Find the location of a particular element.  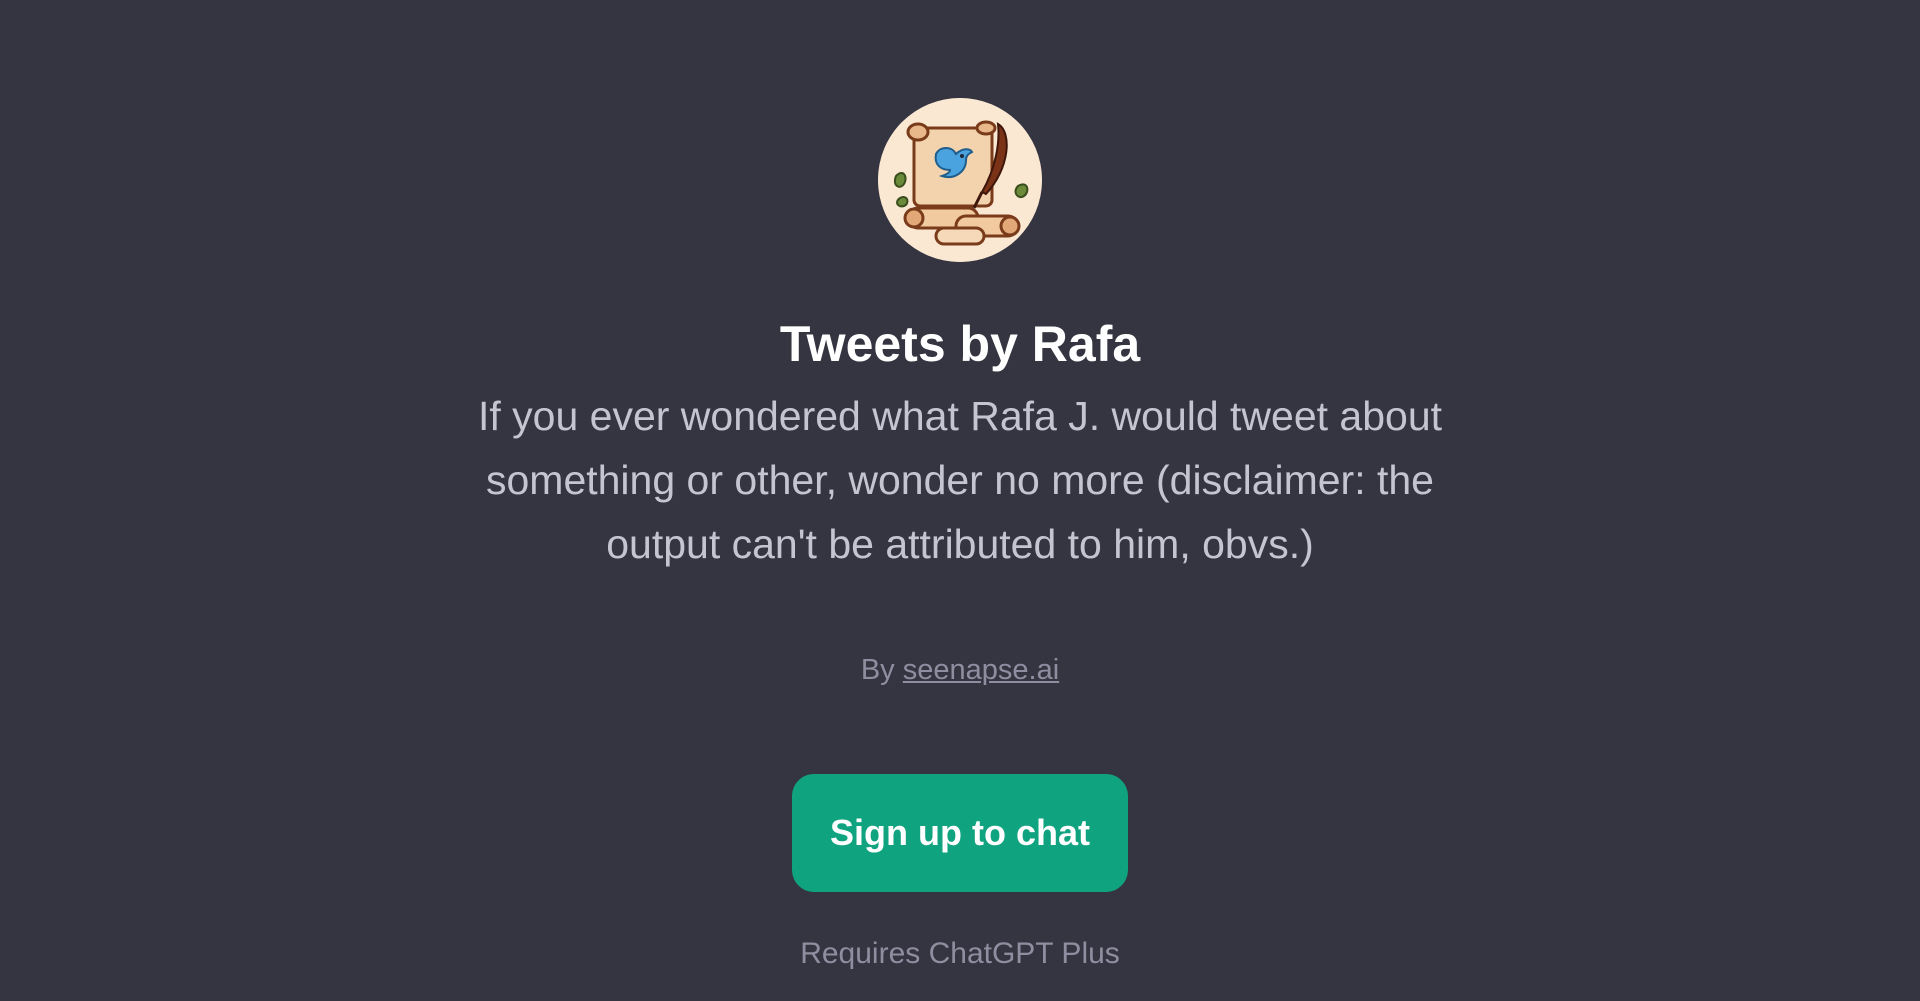

author-link: seenapse.ai is located at coordinates (981, 670).